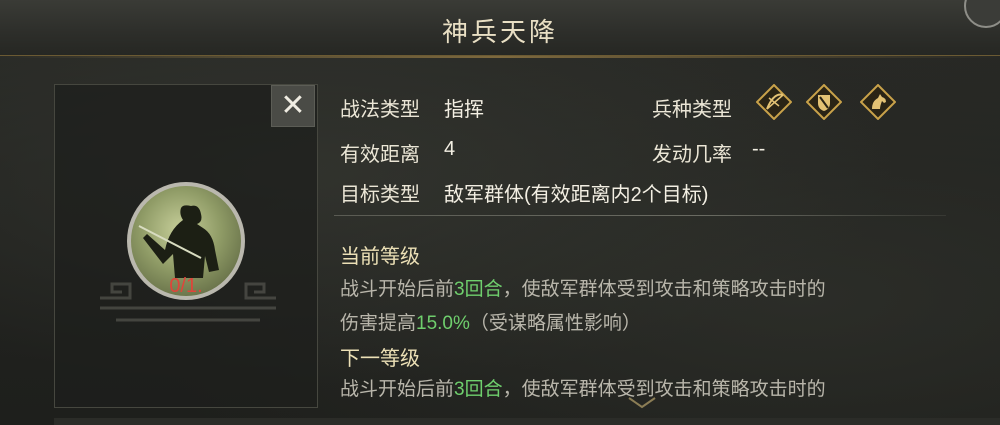 The width and height of the screenshot is (1000, 425). Describe the element at coordinates (380, 155) in the screenshot. I see `range-label: 有效距离` at that location.